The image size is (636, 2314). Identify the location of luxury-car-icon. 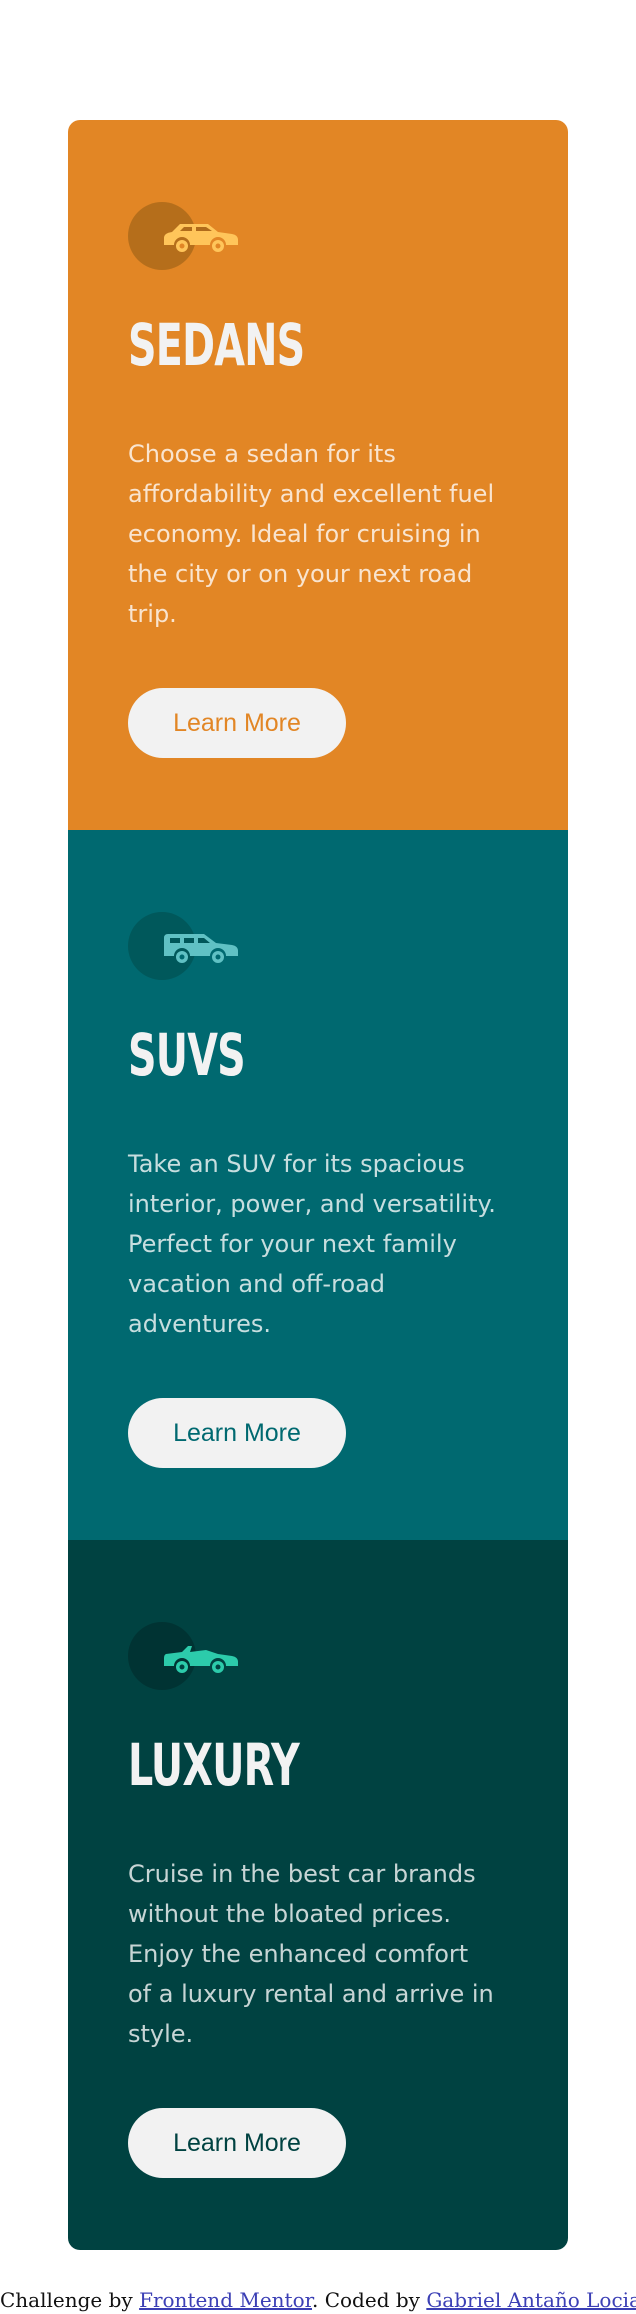
(184, 1656).